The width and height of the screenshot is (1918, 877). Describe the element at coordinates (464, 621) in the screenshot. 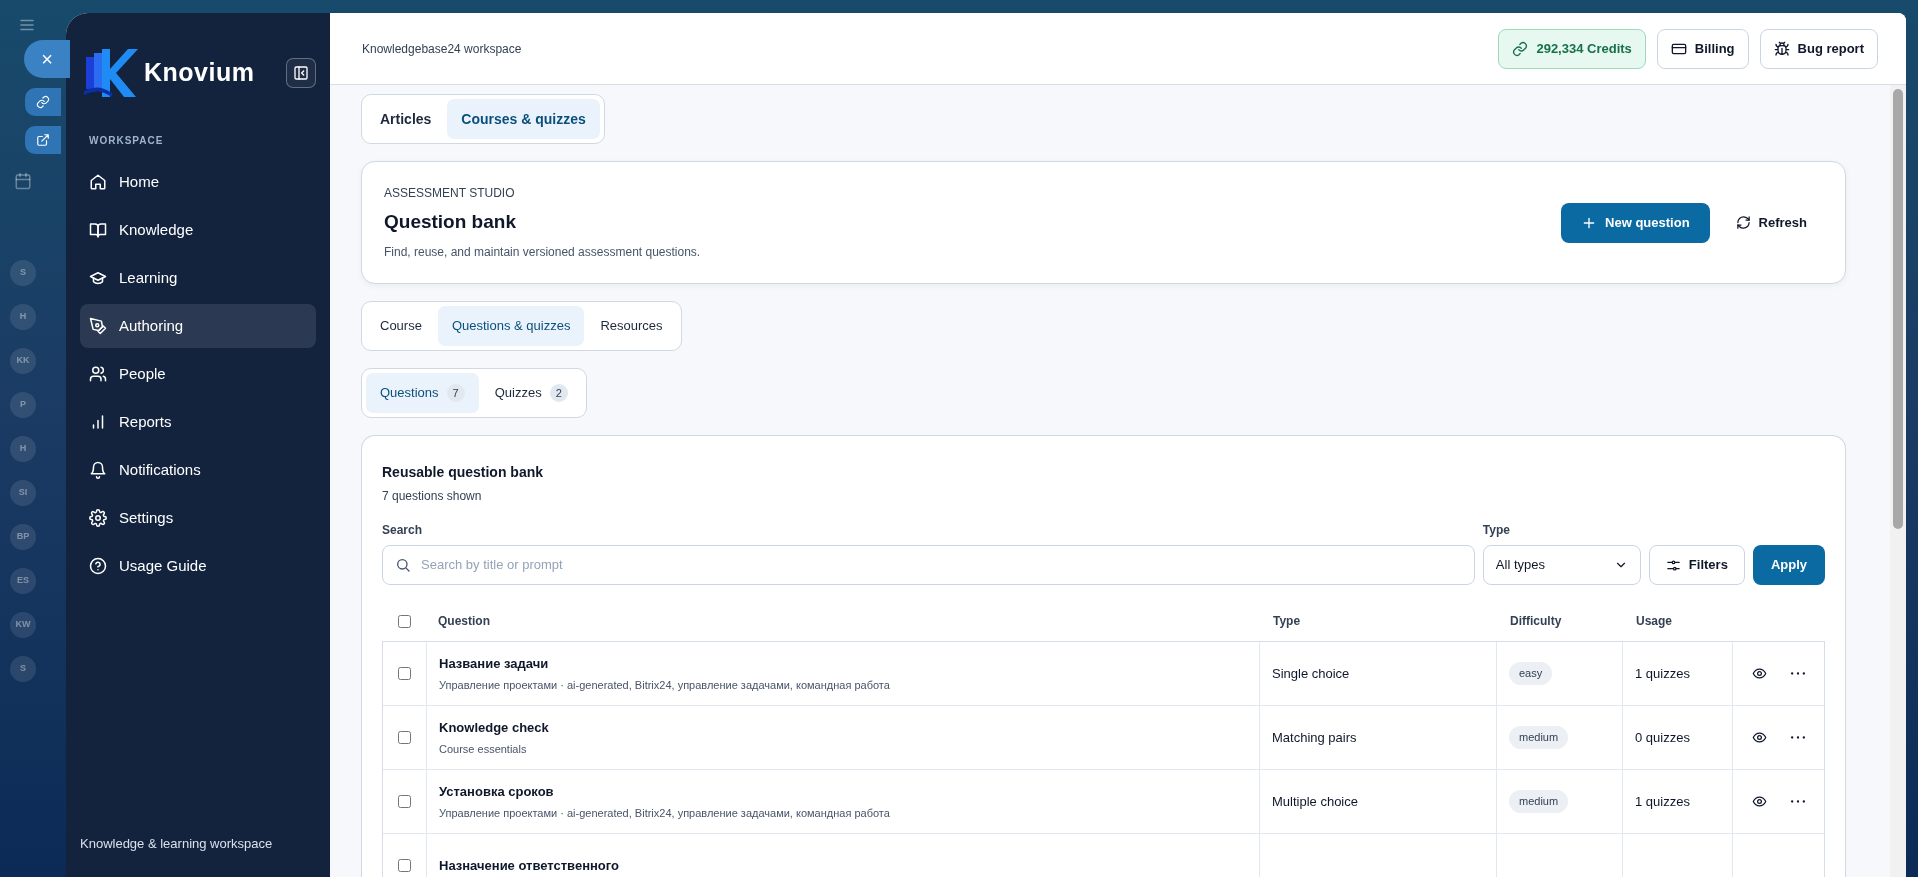

I see `column-header: Question` at that location.